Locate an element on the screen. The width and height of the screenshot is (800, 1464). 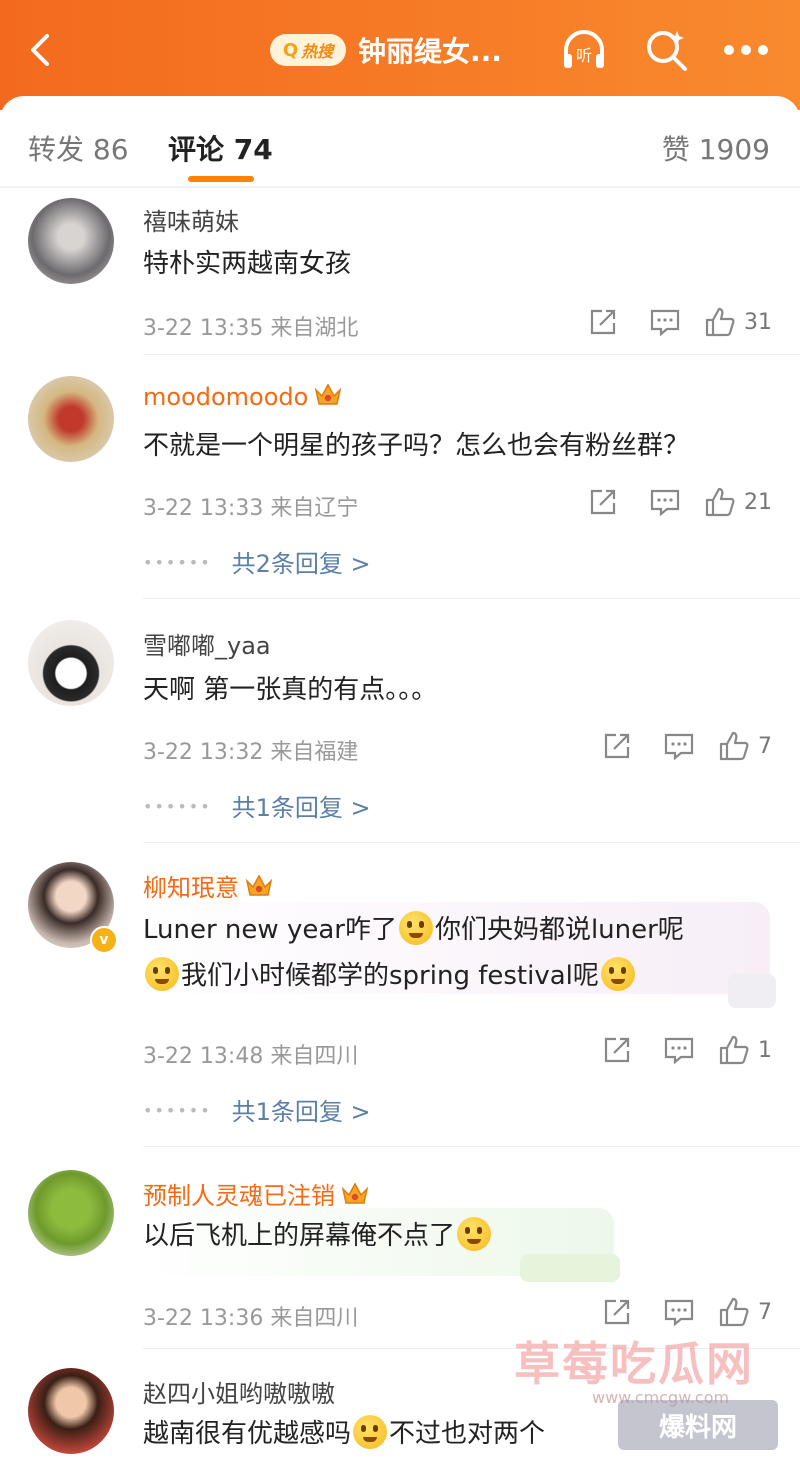
comment-meta: 3-22 13:35 来自湖北 is located at coordinates (251, 328).